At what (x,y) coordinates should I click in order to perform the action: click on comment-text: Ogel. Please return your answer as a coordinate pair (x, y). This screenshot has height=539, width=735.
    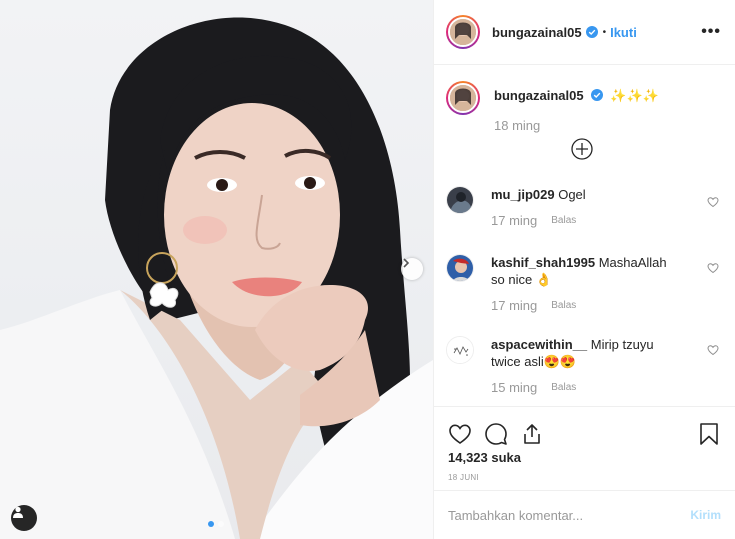
    Looking at the image, I should click on (572, 194).